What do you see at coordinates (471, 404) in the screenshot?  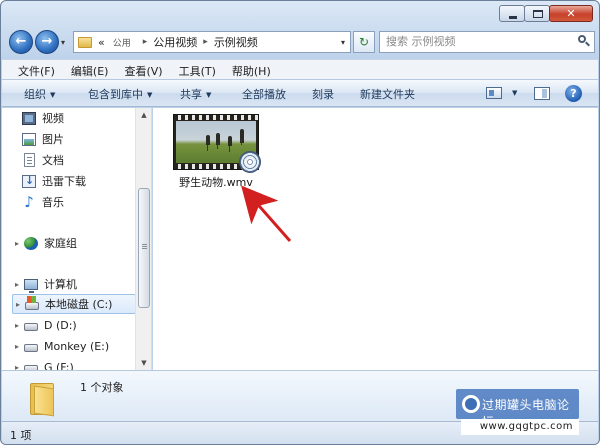 I see `forum-logo-icon` at bounding box center [471, 404].